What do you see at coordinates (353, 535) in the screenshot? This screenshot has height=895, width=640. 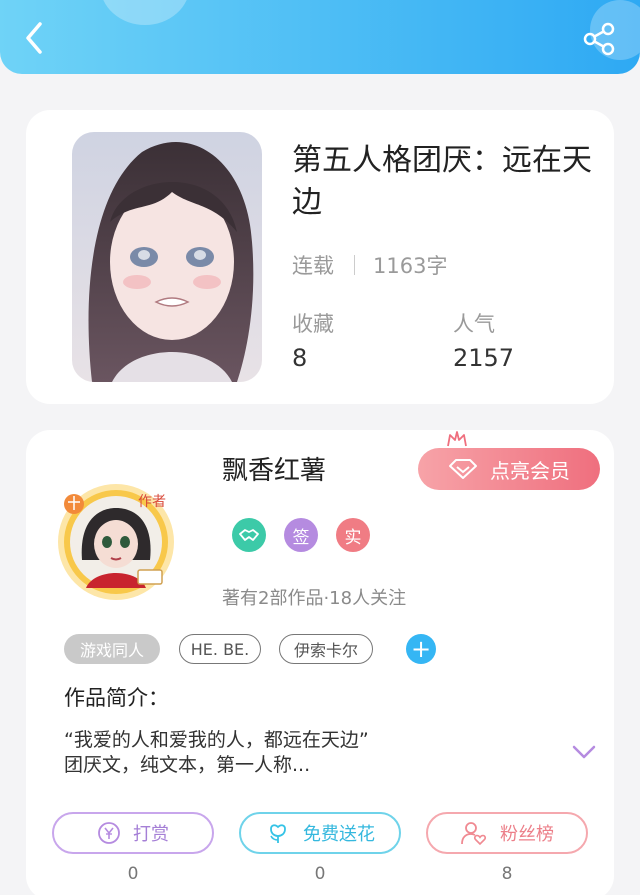 I see `real-badge: 实` at bounding box center [353, 535].